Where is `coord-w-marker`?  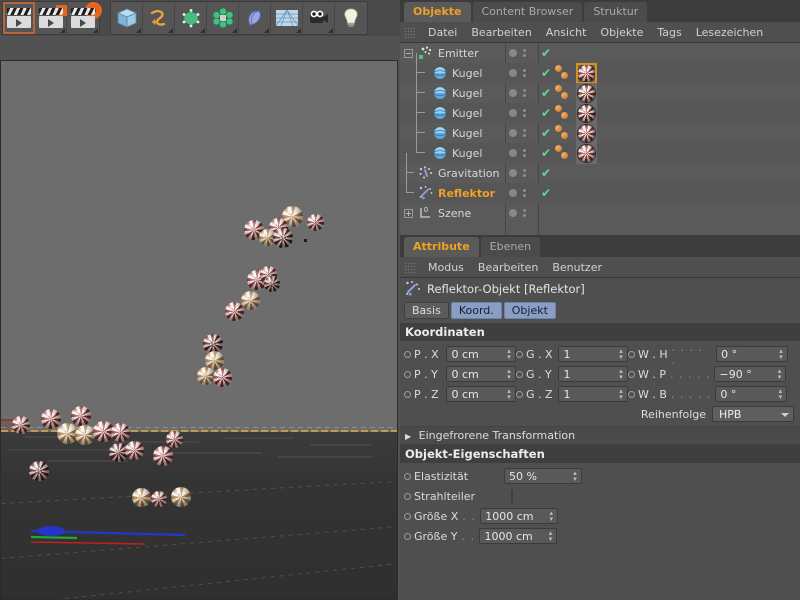 coord-w-marker is located at coordinates (631, 374).